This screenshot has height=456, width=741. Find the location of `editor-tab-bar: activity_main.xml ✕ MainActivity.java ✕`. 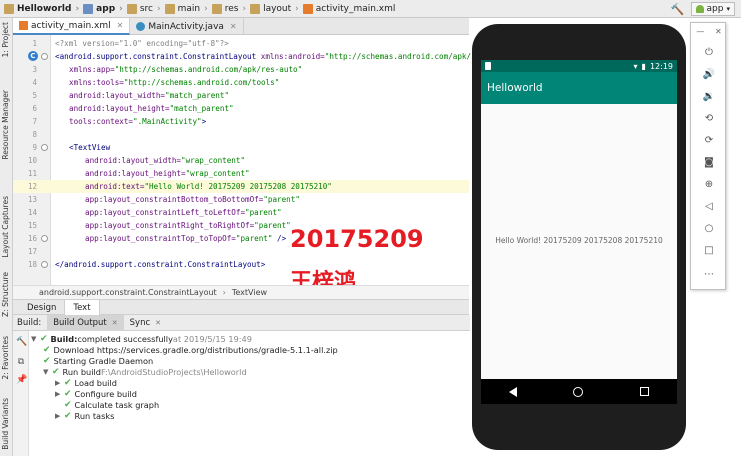

editor-tab-bar: activity_main.xml ✕ MainActivity.java ✕ is located at coordinates (241, 26).